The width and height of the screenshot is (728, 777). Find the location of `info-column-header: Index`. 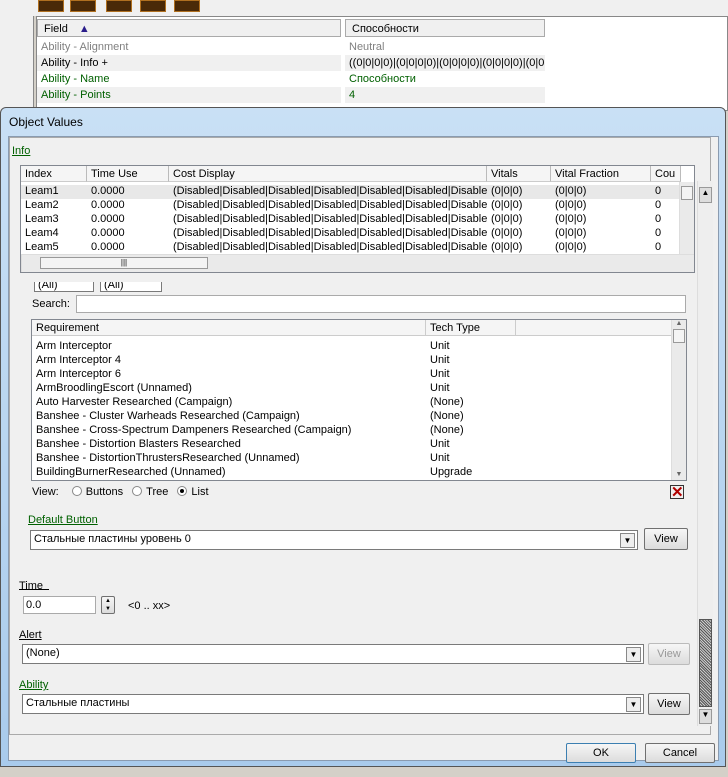

info-column-header: Index is located at coordinates (54, 174).